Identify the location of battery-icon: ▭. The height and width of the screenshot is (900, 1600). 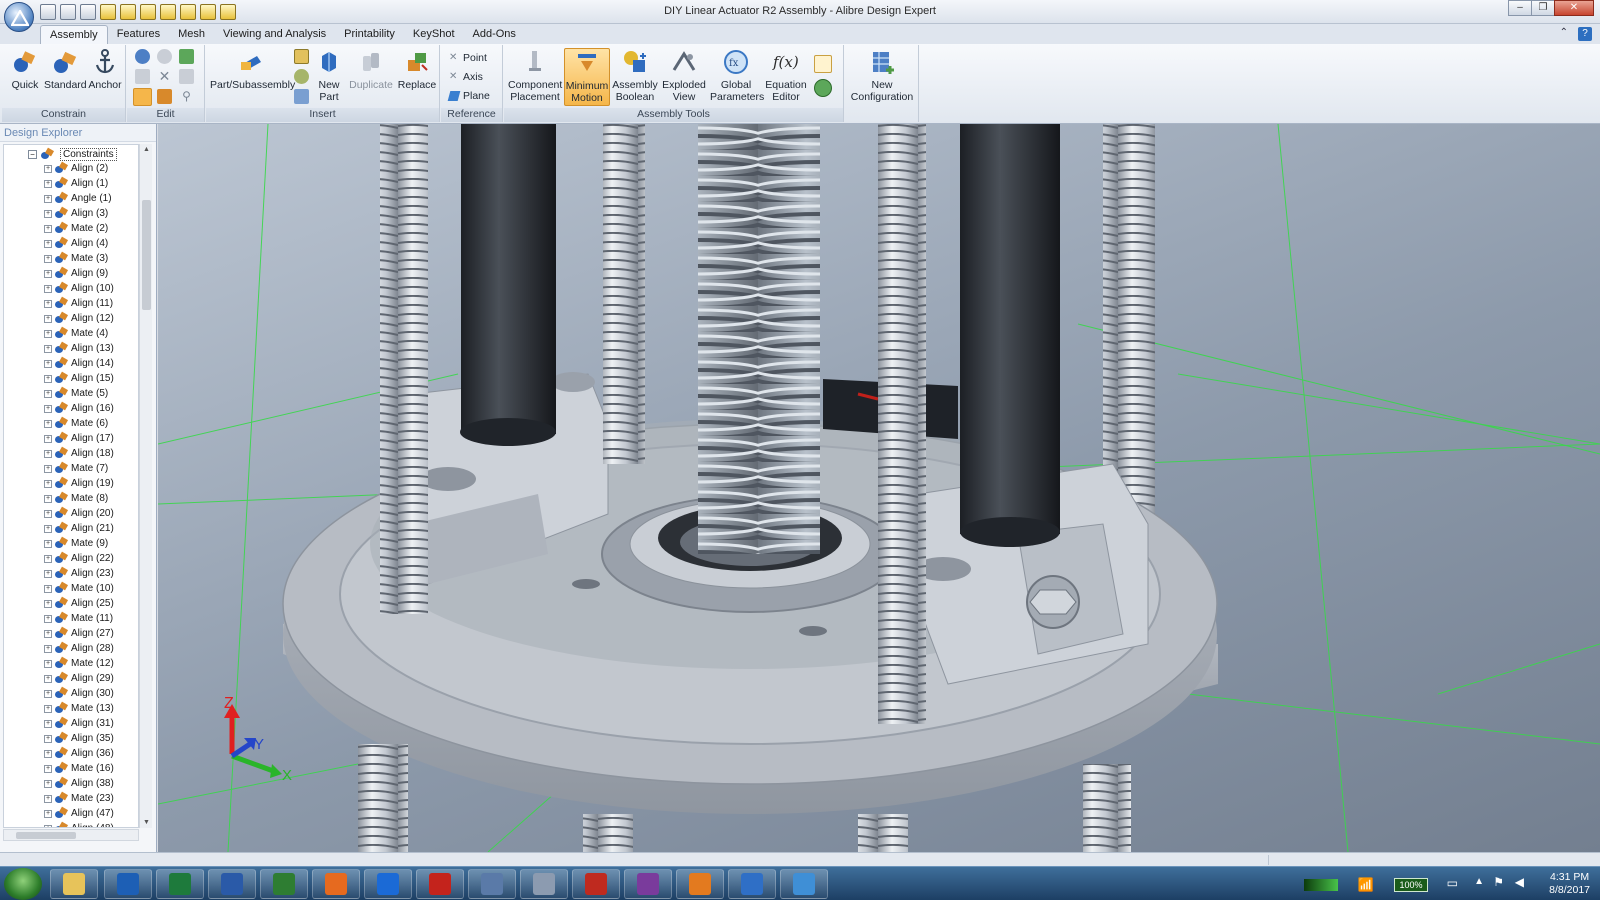
(1452, 883).